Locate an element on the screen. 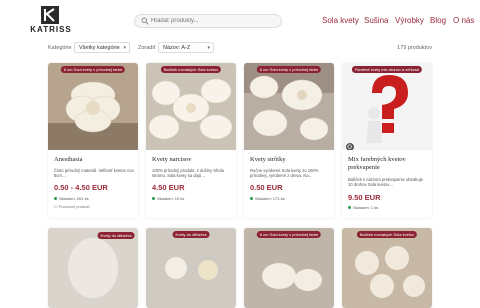 This screenshot has height=308, width=480. stock-text: Skladom: 173 ks is located at coordinates (270, 198).